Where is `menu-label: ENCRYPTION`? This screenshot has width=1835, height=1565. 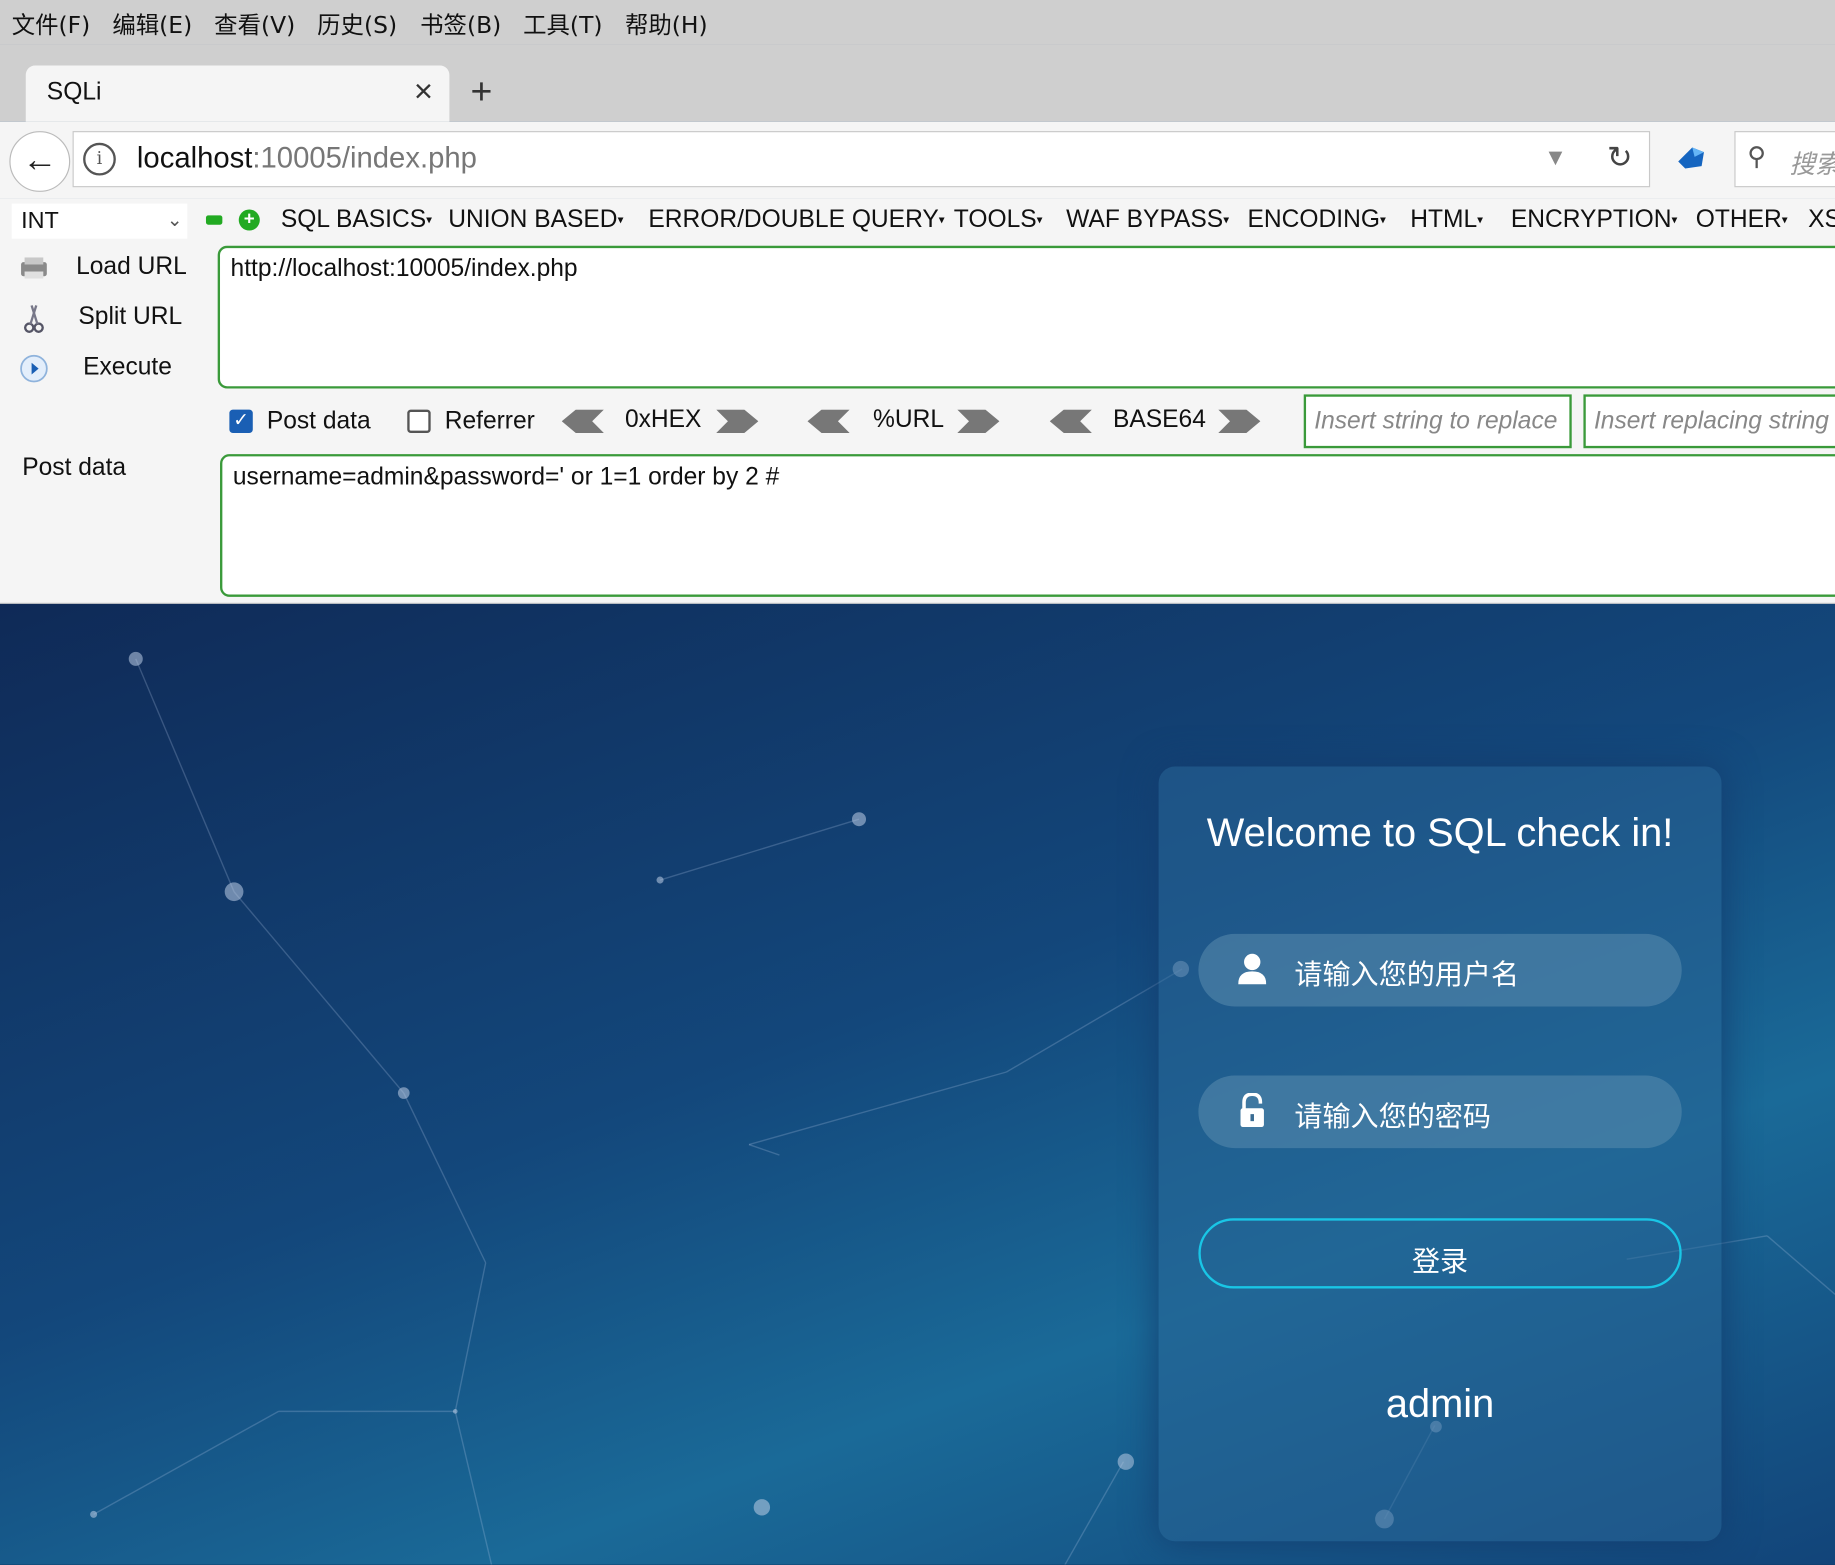
menu-label: ENCRYPTION is located at coordinates (1591, 219).